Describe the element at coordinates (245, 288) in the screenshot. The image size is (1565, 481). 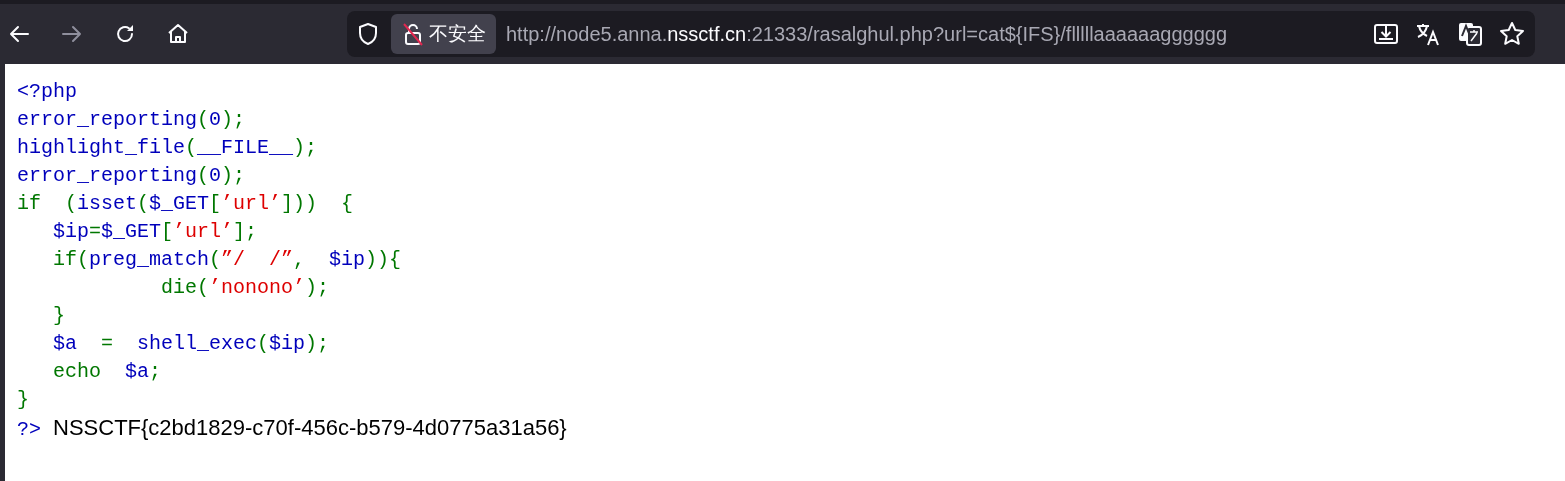
I see `code-line: die(’nonono’);` at that location.